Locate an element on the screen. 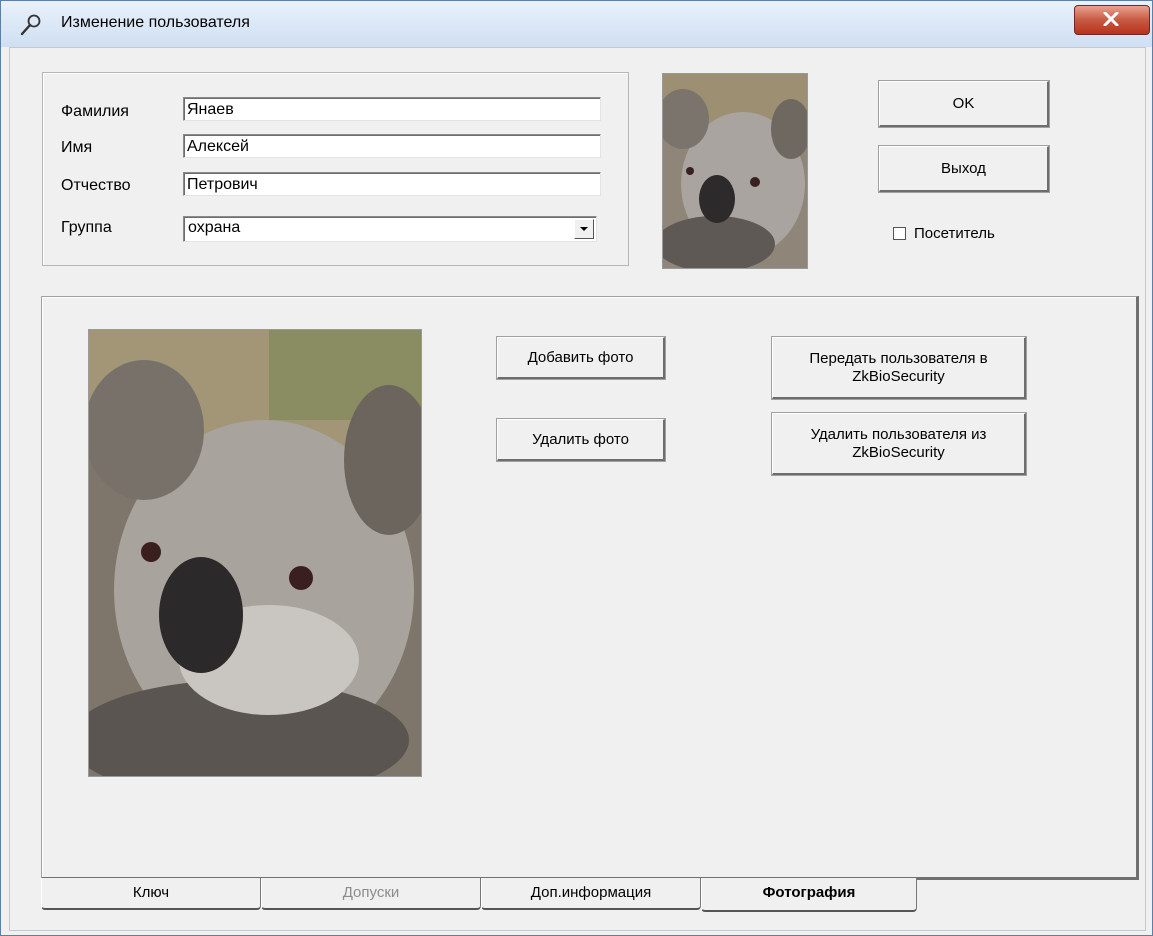 The image size is (1153, 936). wrench-icon is located at coordinates (31, 25).